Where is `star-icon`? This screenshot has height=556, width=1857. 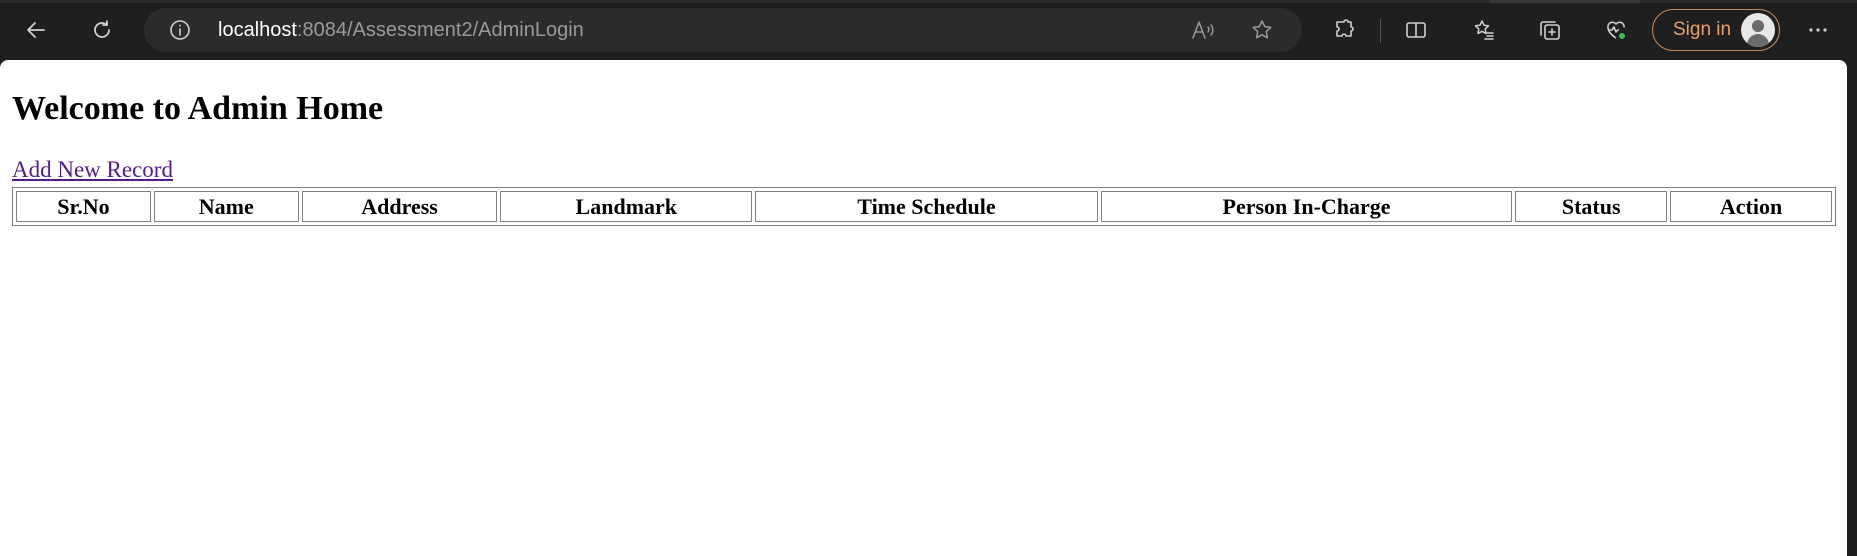
star-icon is located at coordinates (1262, 30).